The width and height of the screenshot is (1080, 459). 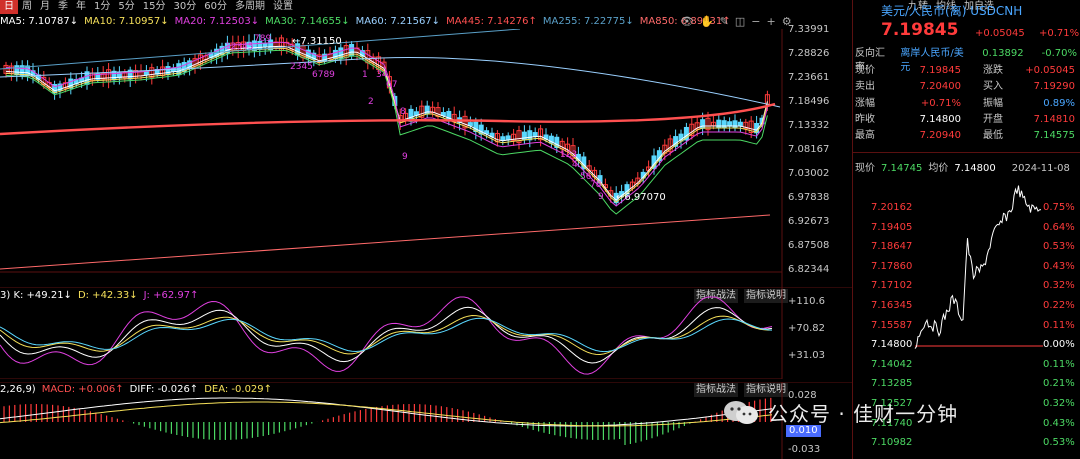 What do you see at coordinates (382, 75) in the screenshot?
I see `td-count: 34` at bounding box center [382, 75].